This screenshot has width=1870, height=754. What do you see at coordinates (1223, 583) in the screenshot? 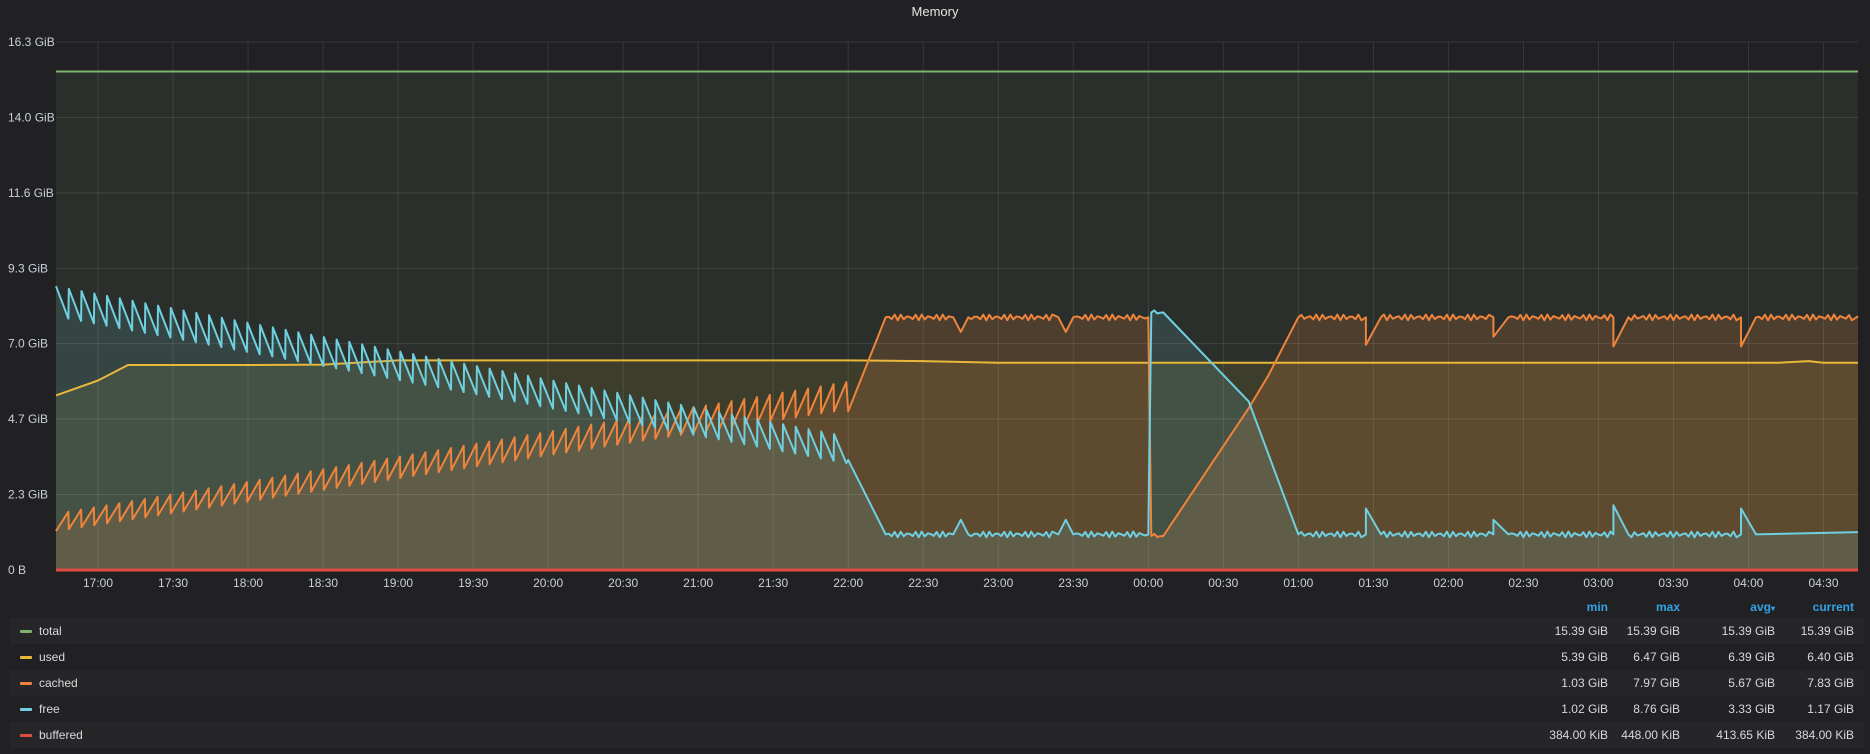
I see `x-tick-label: 00:30` at bounding box center [1223, 583].